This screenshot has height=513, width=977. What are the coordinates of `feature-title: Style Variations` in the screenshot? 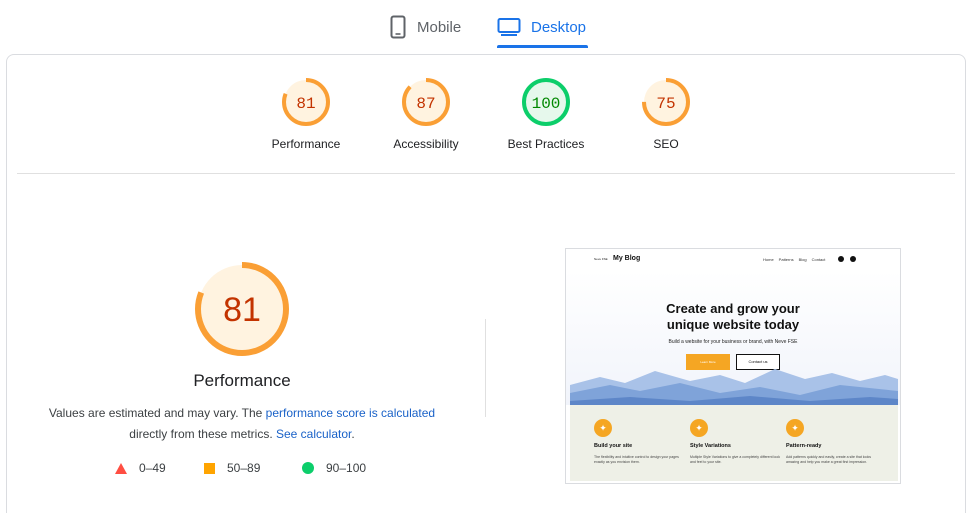 It's located at (710, 446).